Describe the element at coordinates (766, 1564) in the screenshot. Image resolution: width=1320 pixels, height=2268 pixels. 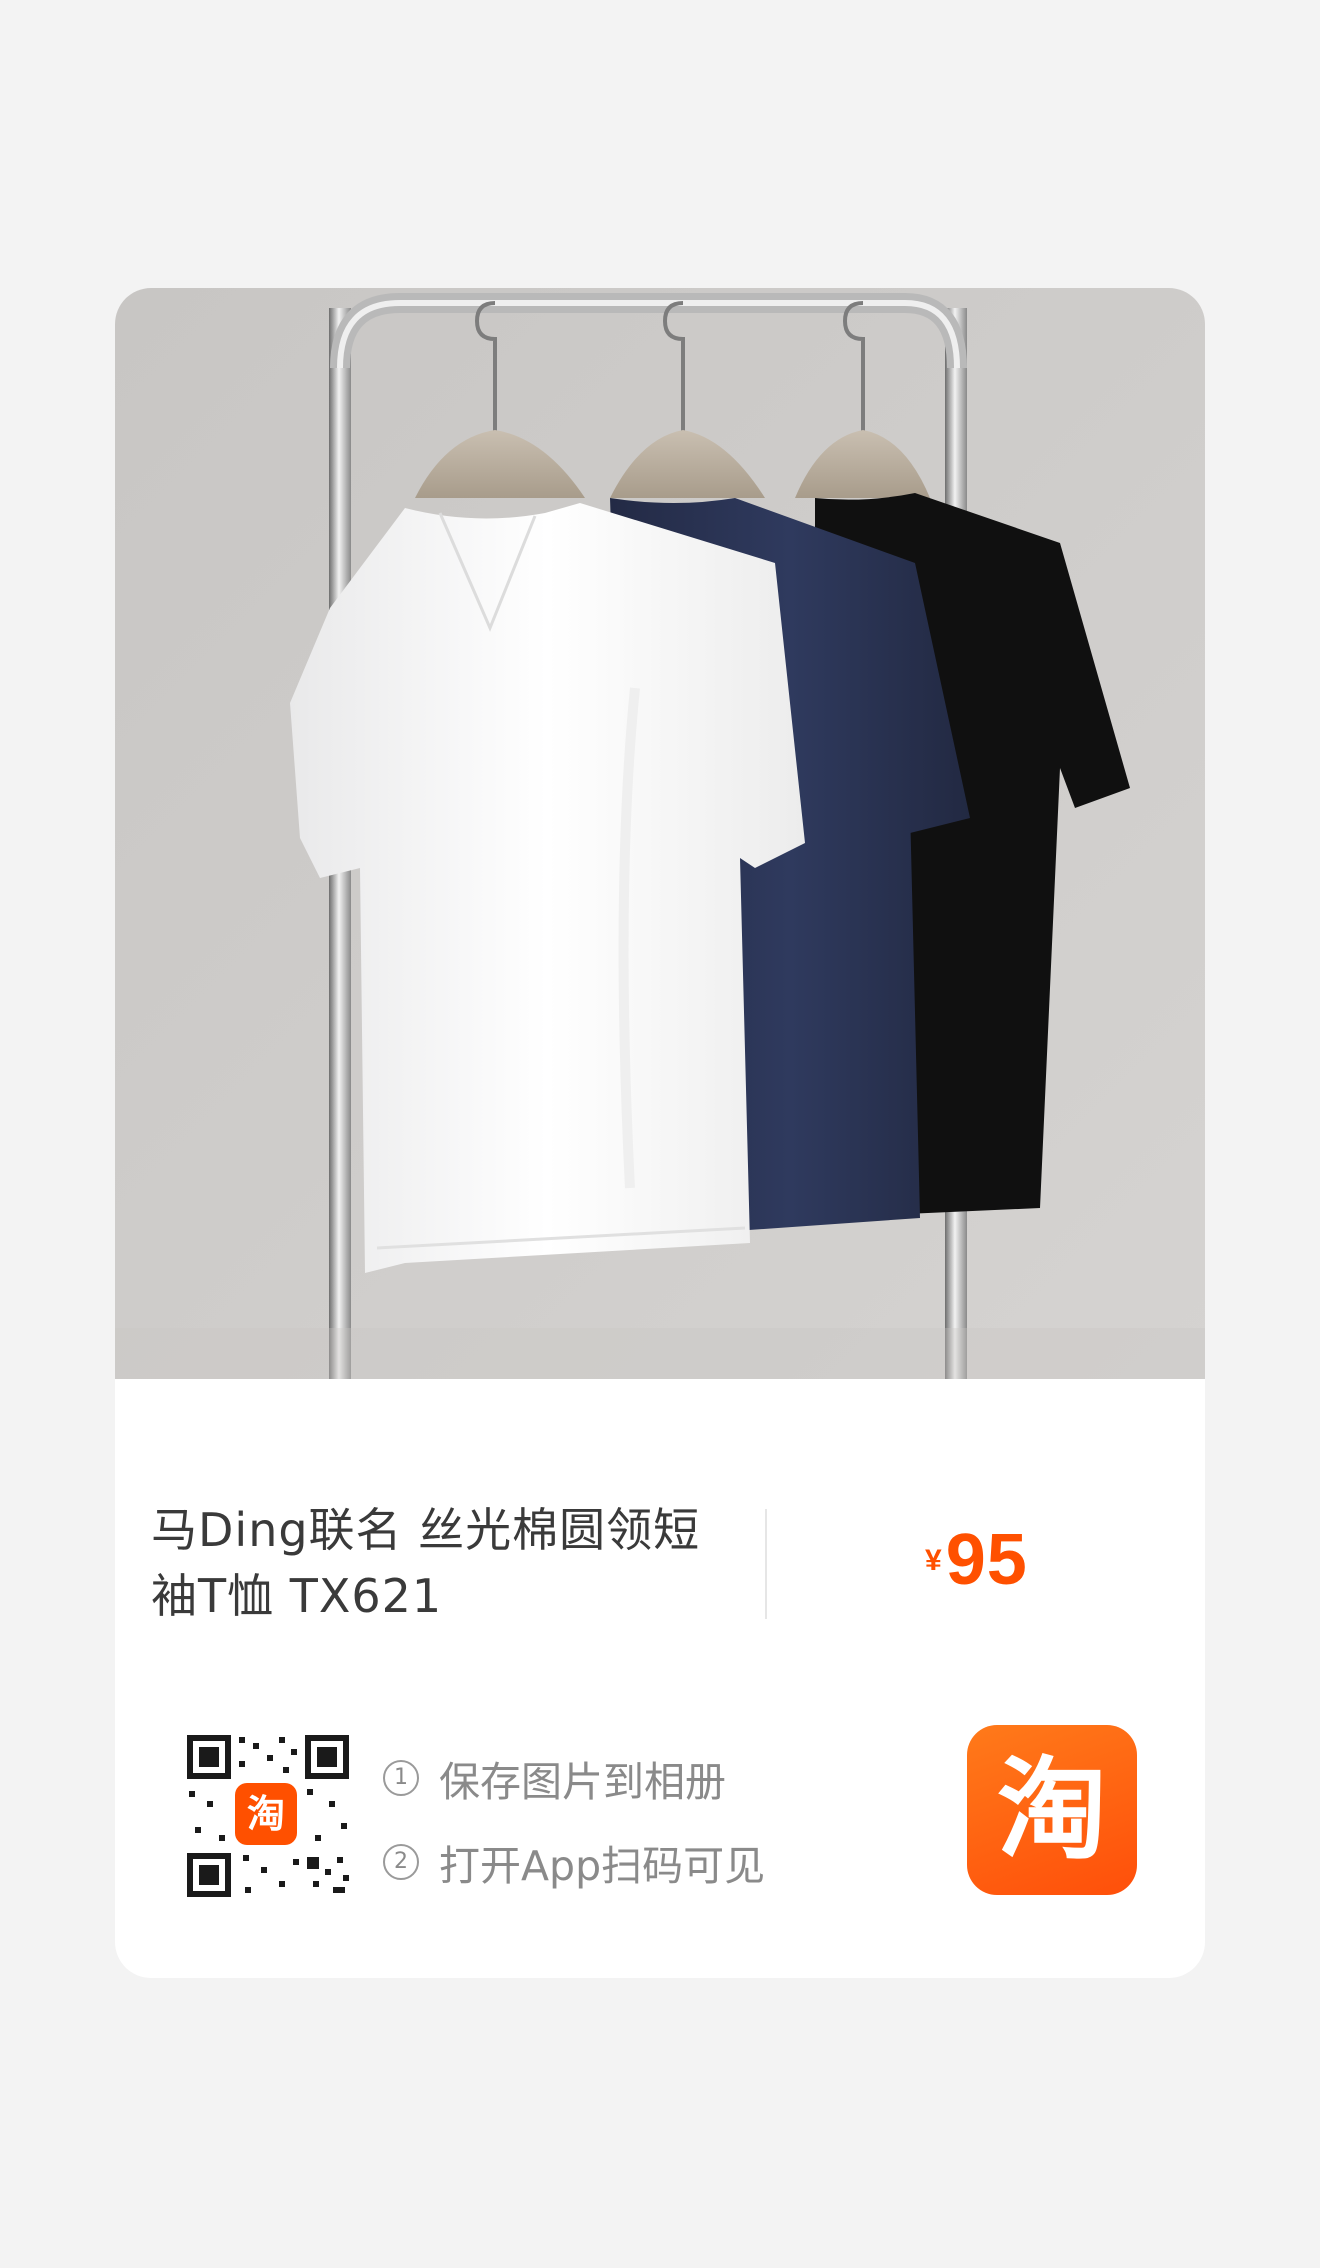
I see `divider` at that location.